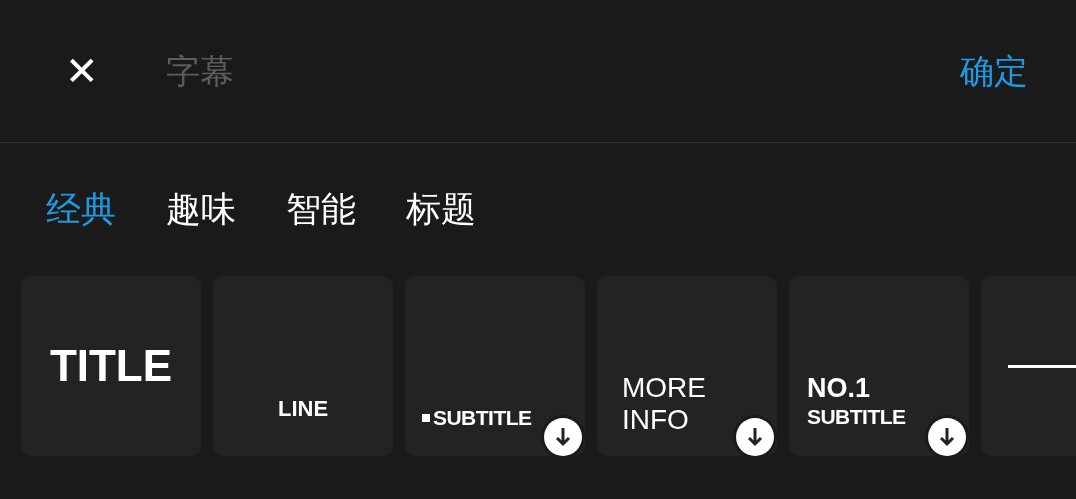 This screenshot has width=1076, height=499. I want to click on preview-text: MORE, so click(664, 388).